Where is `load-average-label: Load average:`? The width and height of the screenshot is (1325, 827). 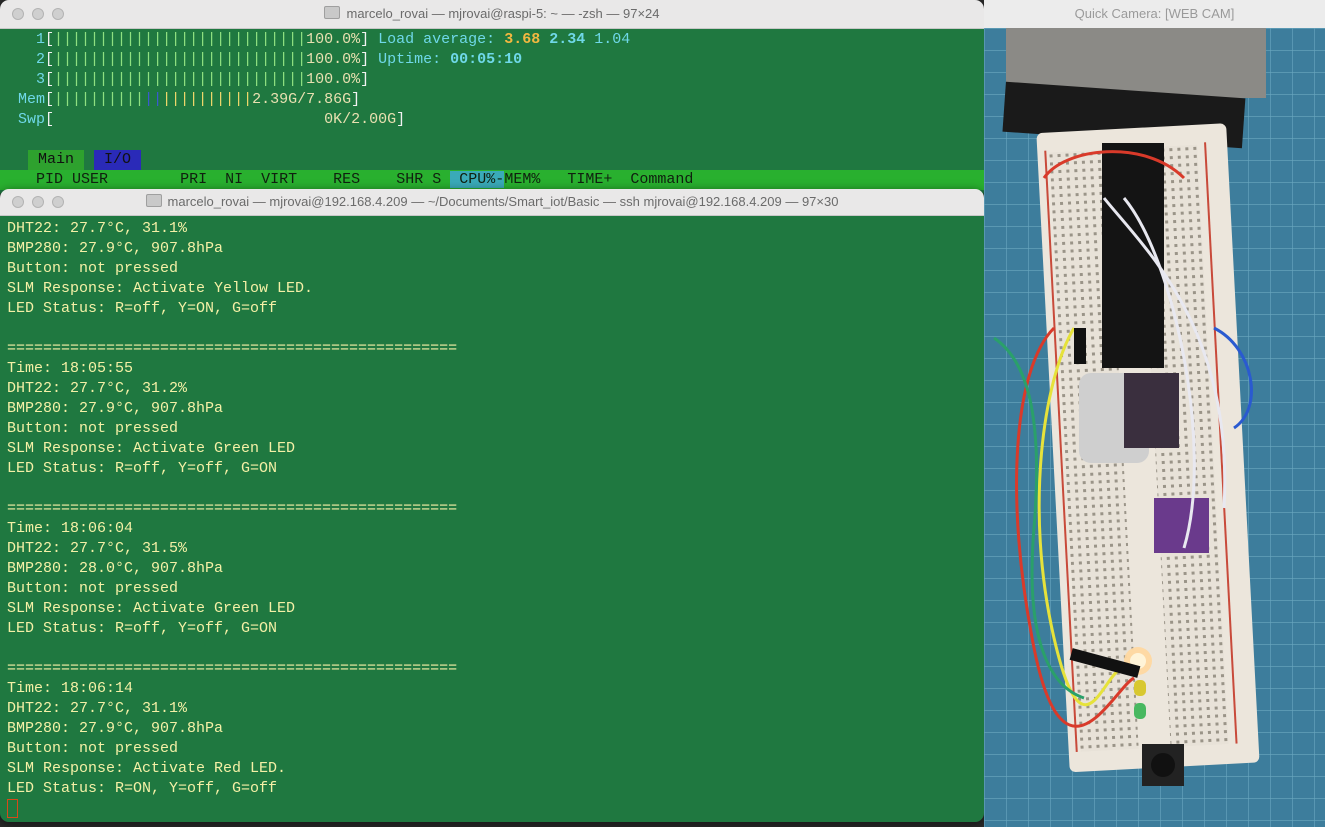 load-average-label: Load average: is located at coordinates (437, 39).